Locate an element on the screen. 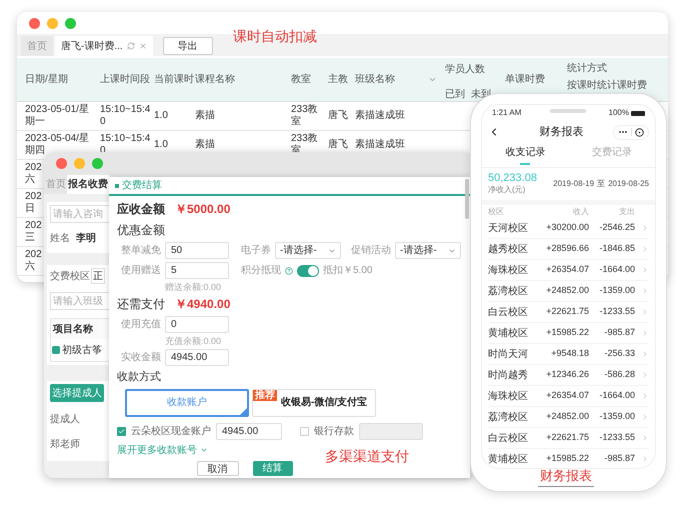  selected-corner-icon is located at coordinates (243, 411).